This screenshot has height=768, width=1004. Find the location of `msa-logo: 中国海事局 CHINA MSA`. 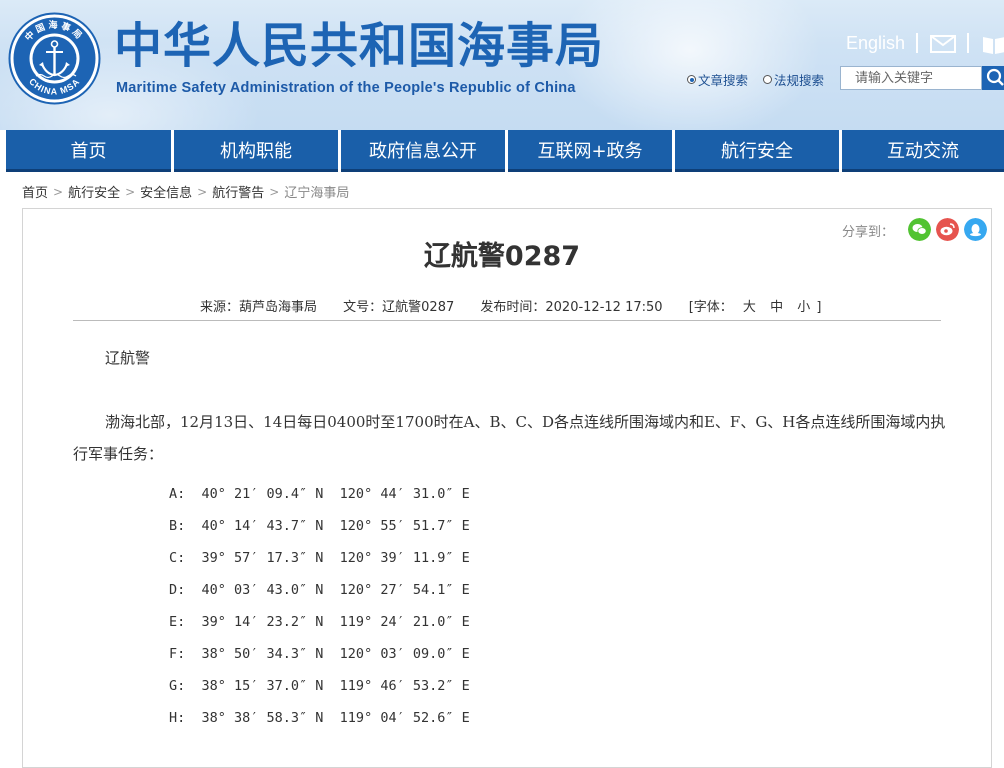

msa-logo: 中国海事局 CHINA MSA is located at coordinates (54, 58).